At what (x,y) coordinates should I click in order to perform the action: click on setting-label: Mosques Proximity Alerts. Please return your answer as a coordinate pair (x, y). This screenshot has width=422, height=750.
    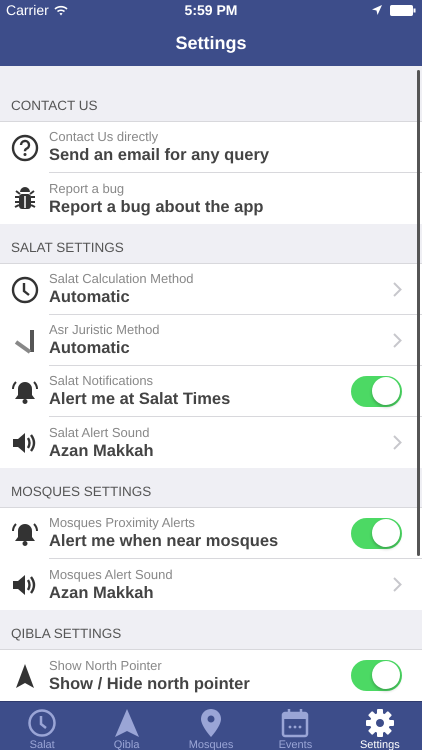
    Looking at the image, I should click on (122, 522).